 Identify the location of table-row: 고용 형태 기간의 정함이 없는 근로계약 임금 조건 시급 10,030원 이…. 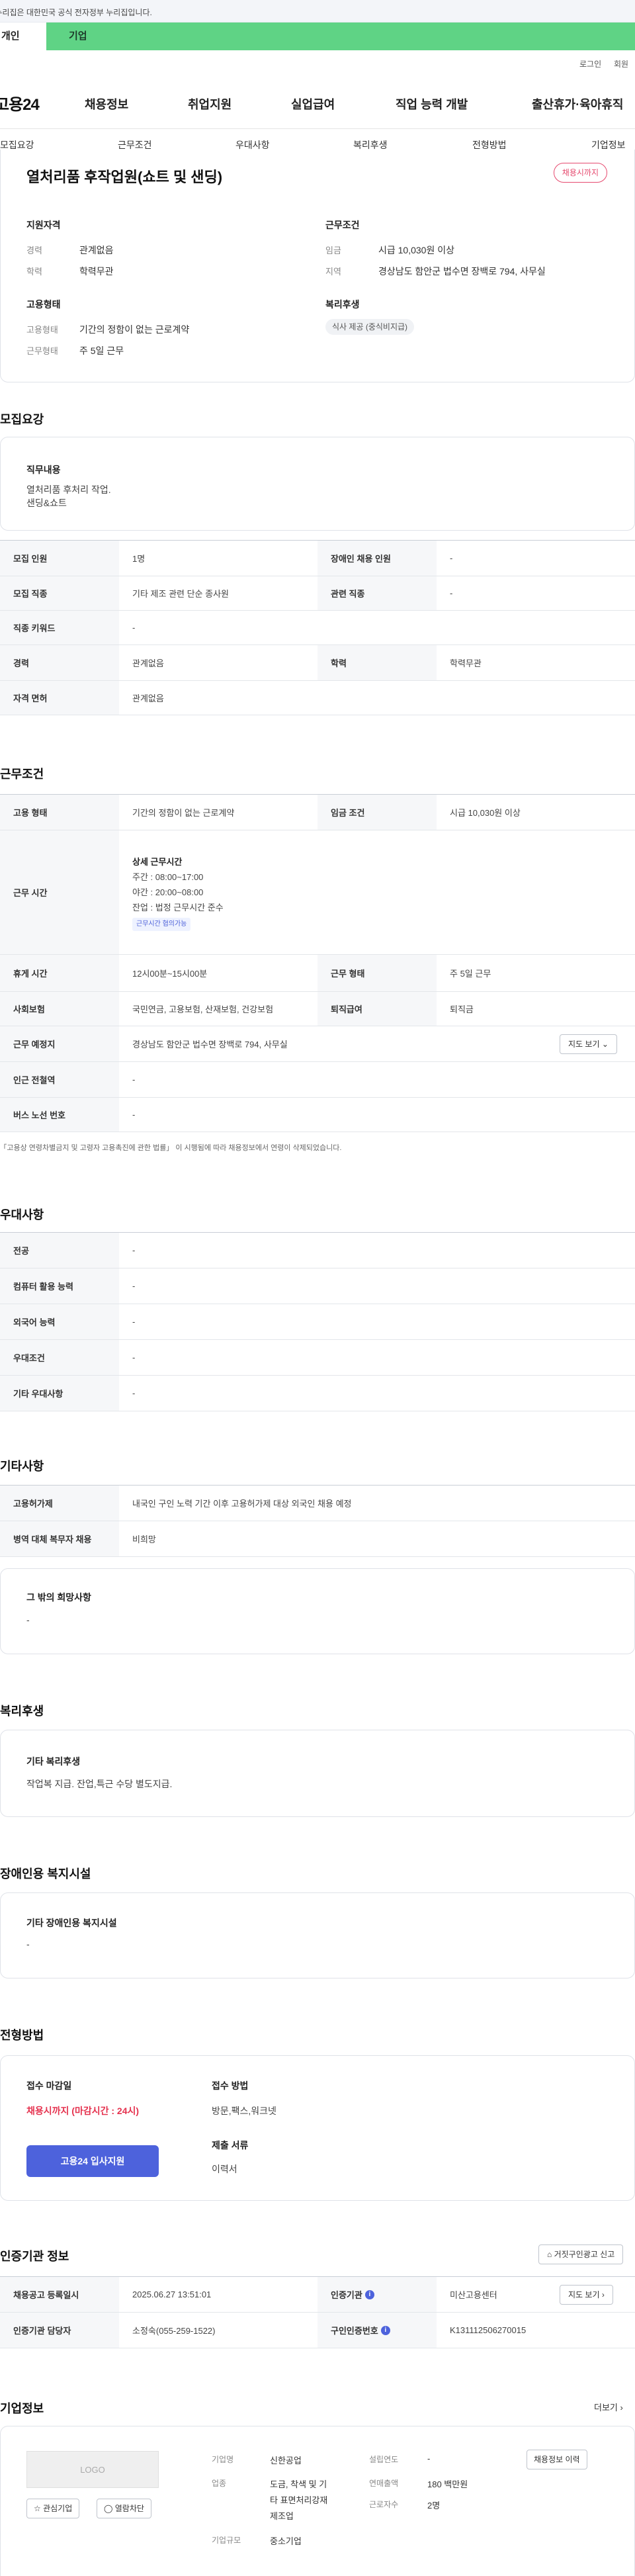
(317, 812).